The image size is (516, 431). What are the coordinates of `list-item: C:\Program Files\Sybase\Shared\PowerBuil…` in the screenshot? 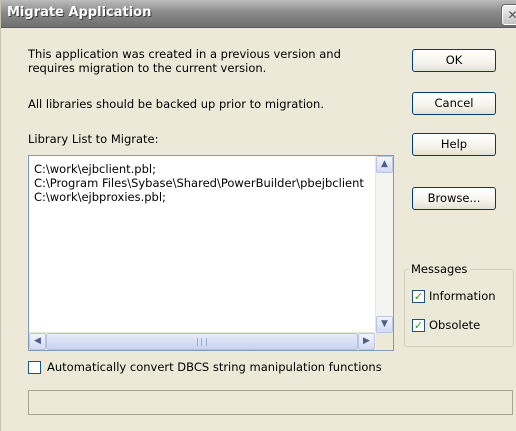 It's located at (201, 183).